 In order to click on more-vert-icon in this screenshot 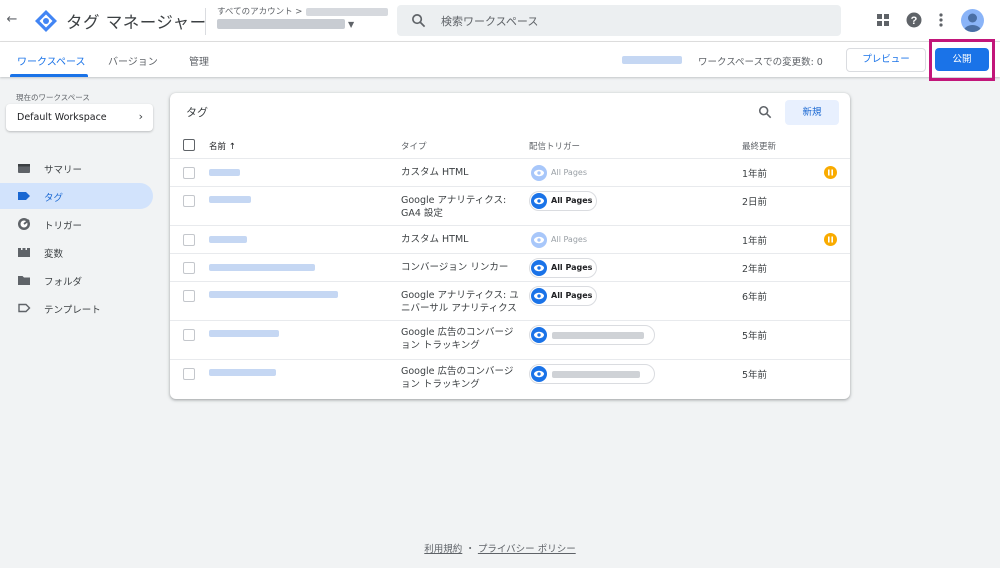, I will do `click(941, 20)`.